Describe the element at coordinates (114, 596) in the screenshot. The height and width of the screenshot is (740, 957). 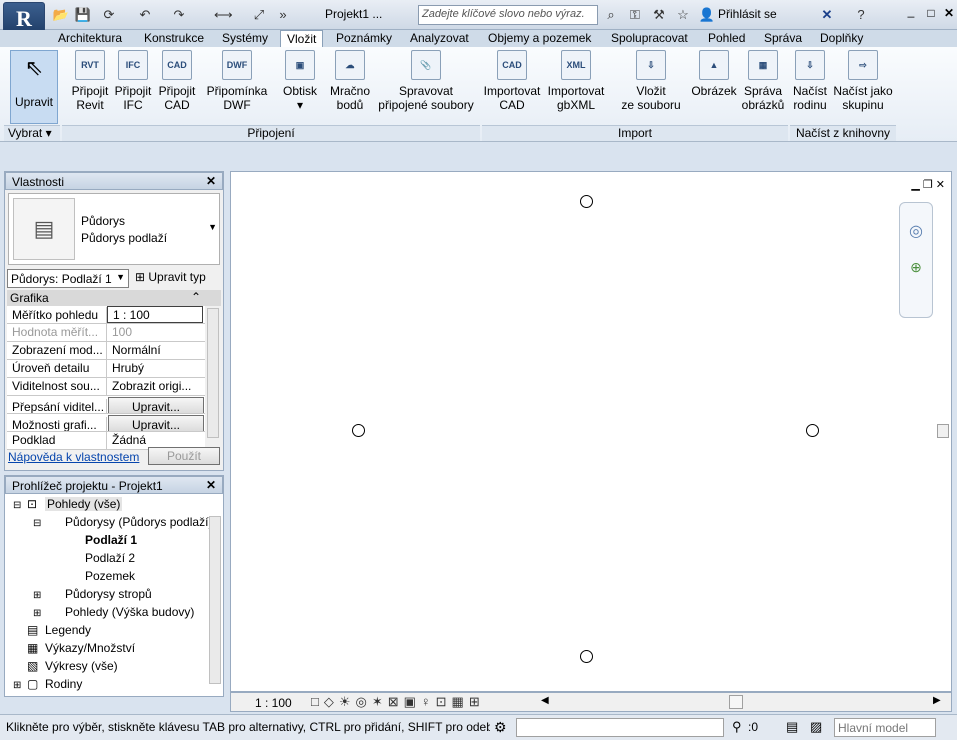
I see `tree-item: ⊞ Půdorysy stropů` at that location.